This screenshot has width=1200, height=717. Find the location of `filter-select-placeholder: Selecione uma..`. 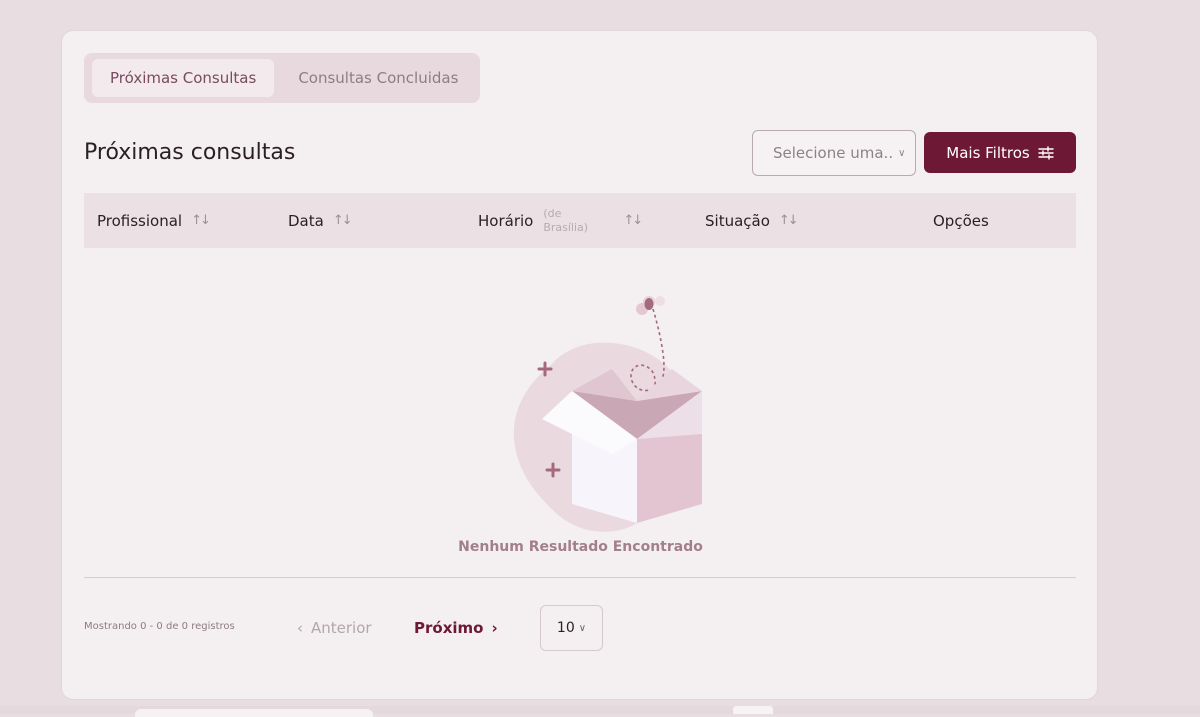

filter-select-placeholder: Selecione uma.. is located at coordinates (833, 153).